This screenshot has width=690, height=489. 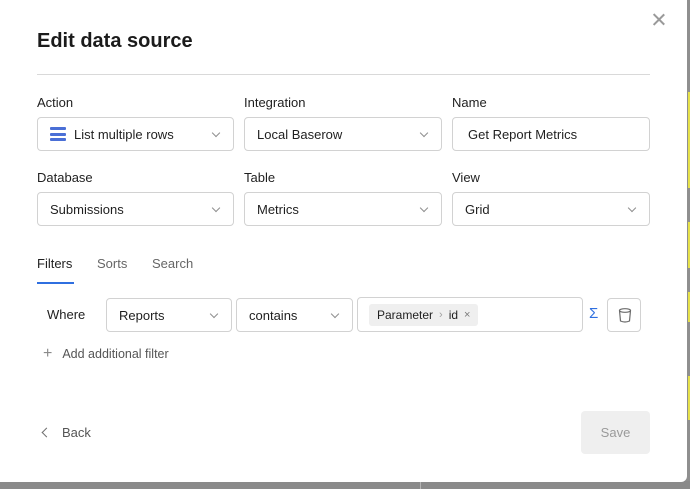 I want to click on title-divider, so click(x=343, y=74).